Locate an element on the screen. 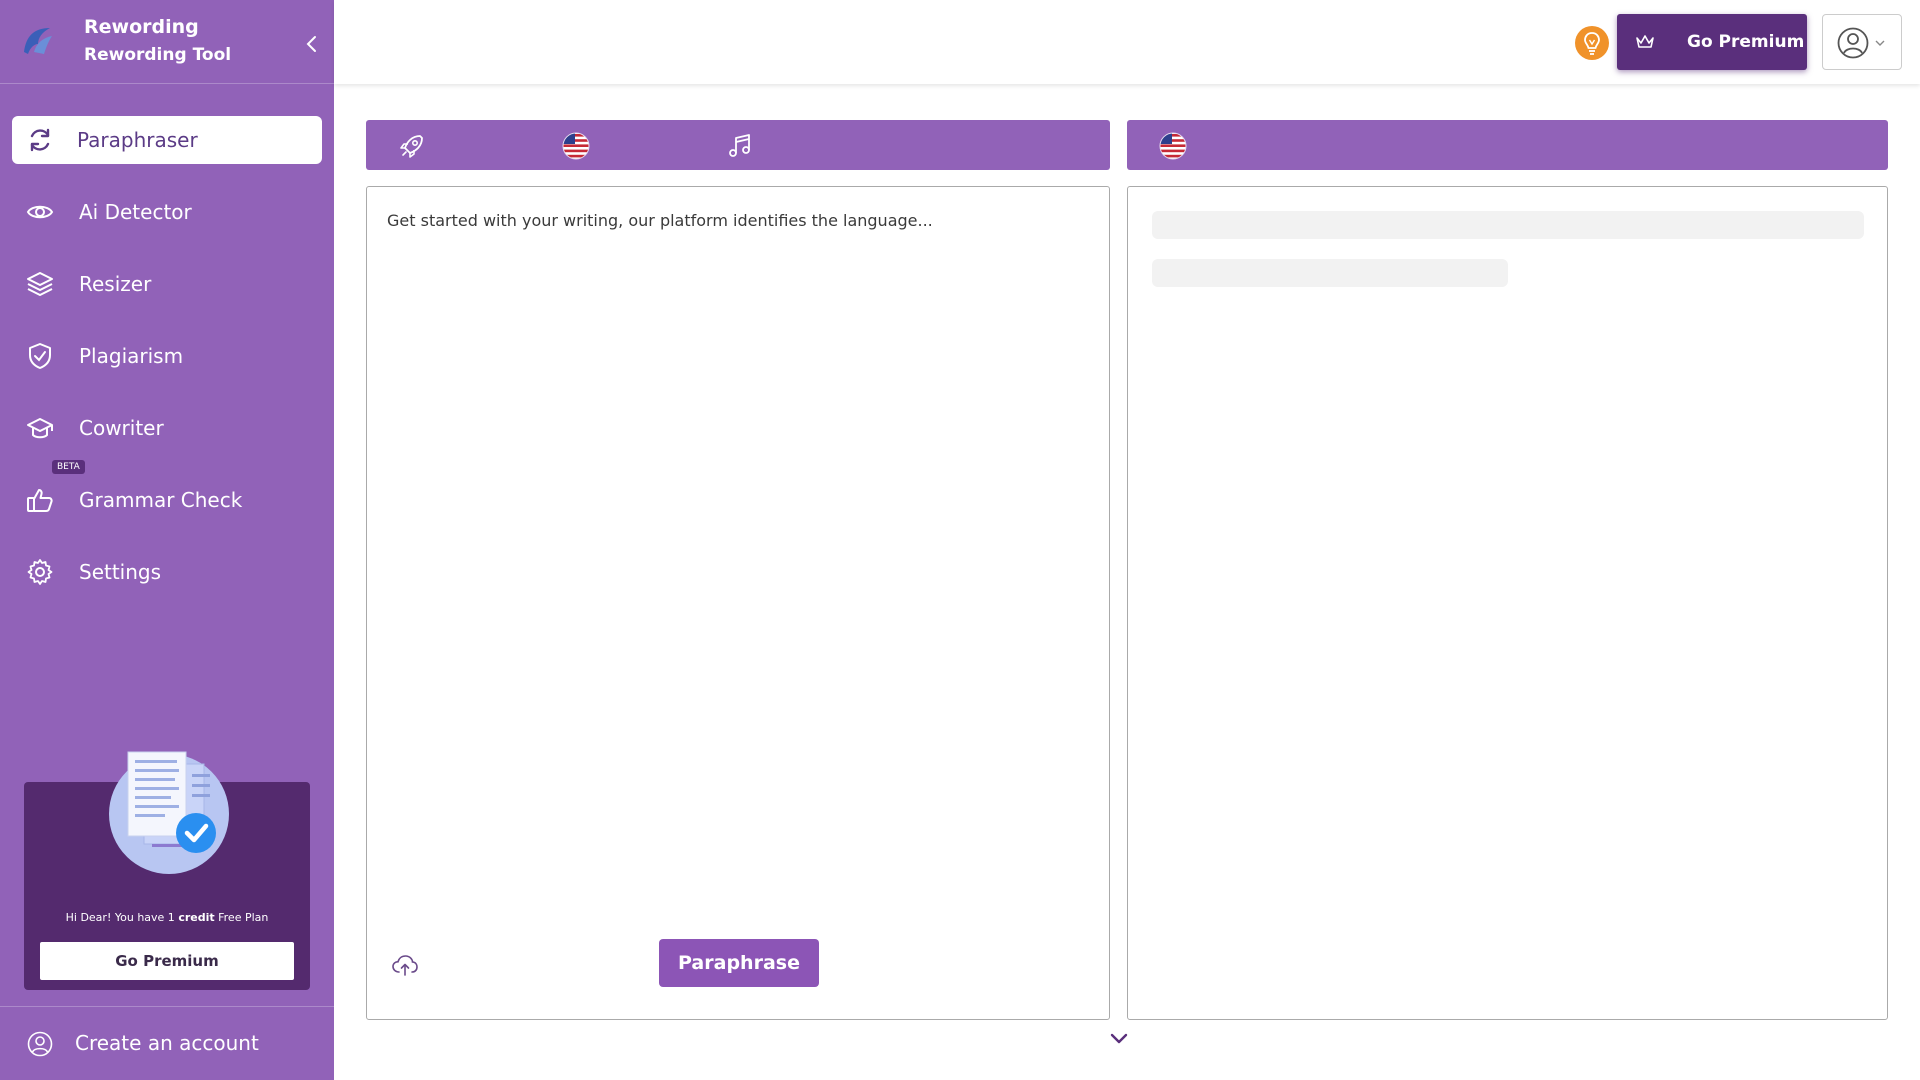  document-check-illustration is located at coordinates (169, 812).